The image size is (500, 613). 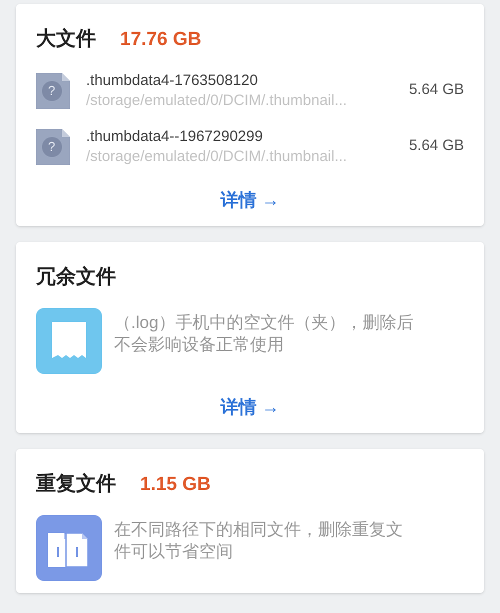 What do you see at coordinates (76, 484) in the screenshot?
I see `category-title: 重复文件` at bounding box center [76, 484].